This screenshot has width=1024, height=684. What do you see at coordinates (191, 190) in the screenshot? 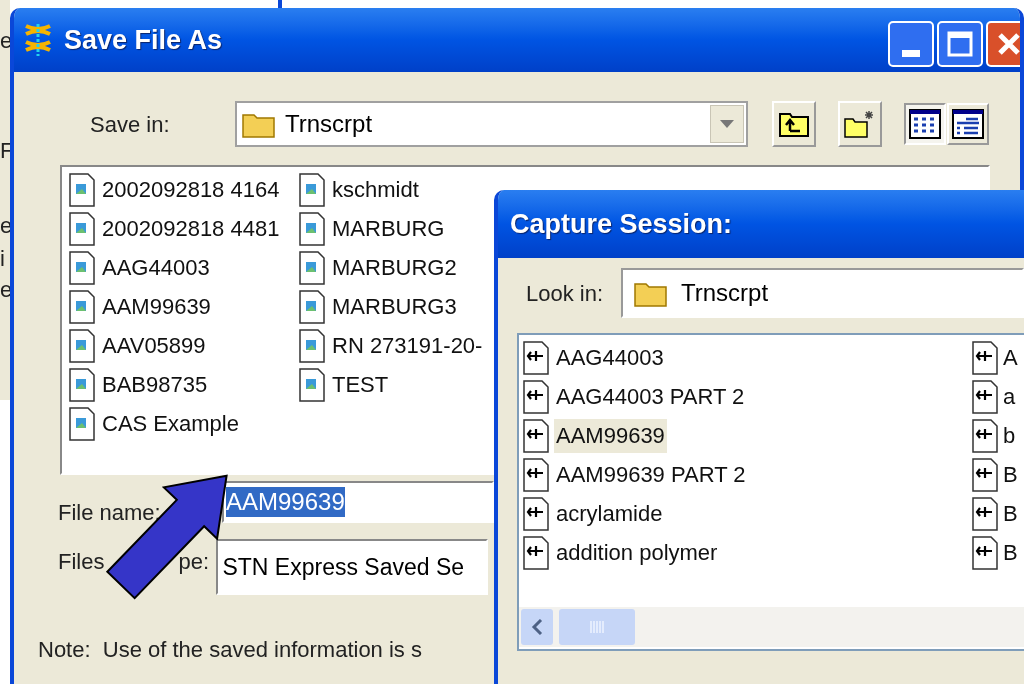
I see `file-name: 2002092818 4164` at bounding box center [191, 190].